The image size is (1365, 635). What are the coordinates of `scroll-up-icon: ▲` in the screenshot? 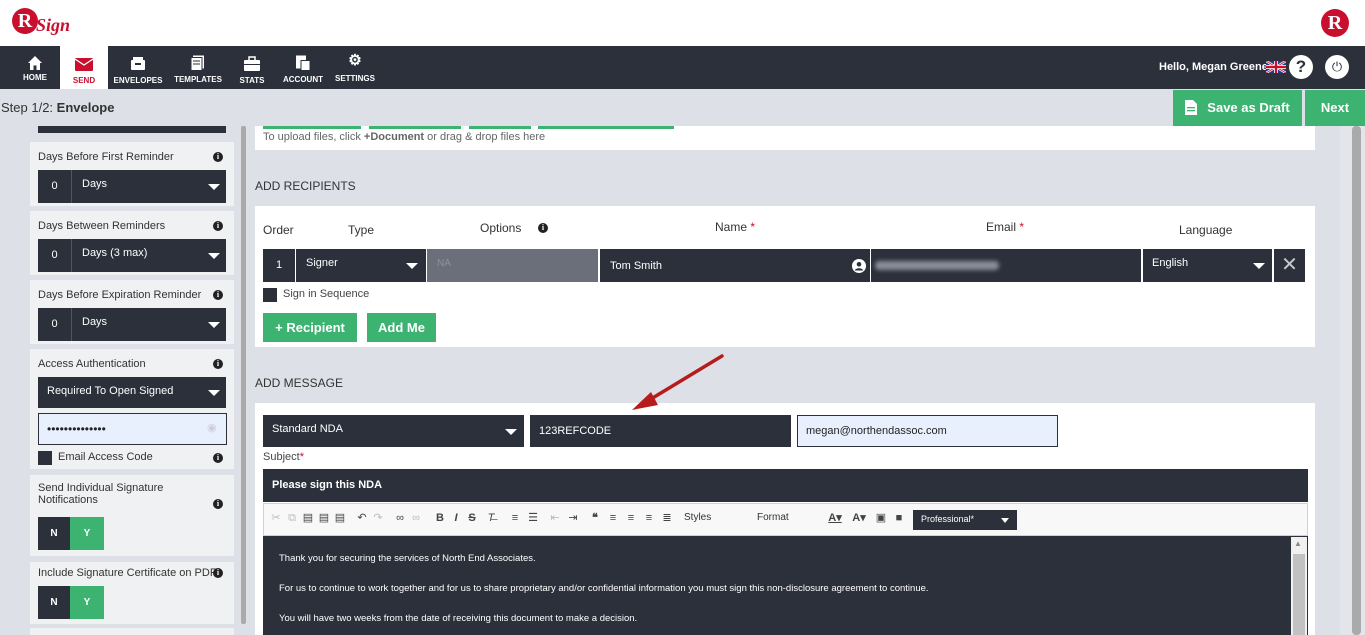 It's located at (1298, 543).